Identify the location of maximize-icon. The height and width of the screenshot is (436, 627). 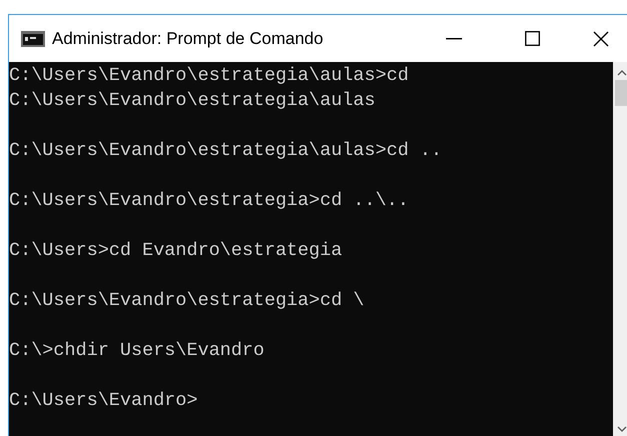
(532, 38).